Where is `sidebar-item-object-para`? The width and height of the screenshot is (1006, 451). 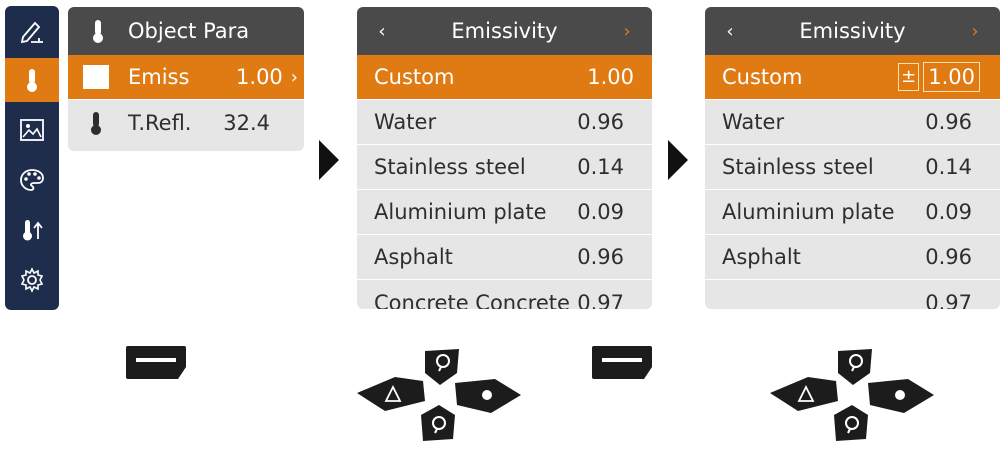
sidebar-item-object-para is located at coordinates (32, 80).